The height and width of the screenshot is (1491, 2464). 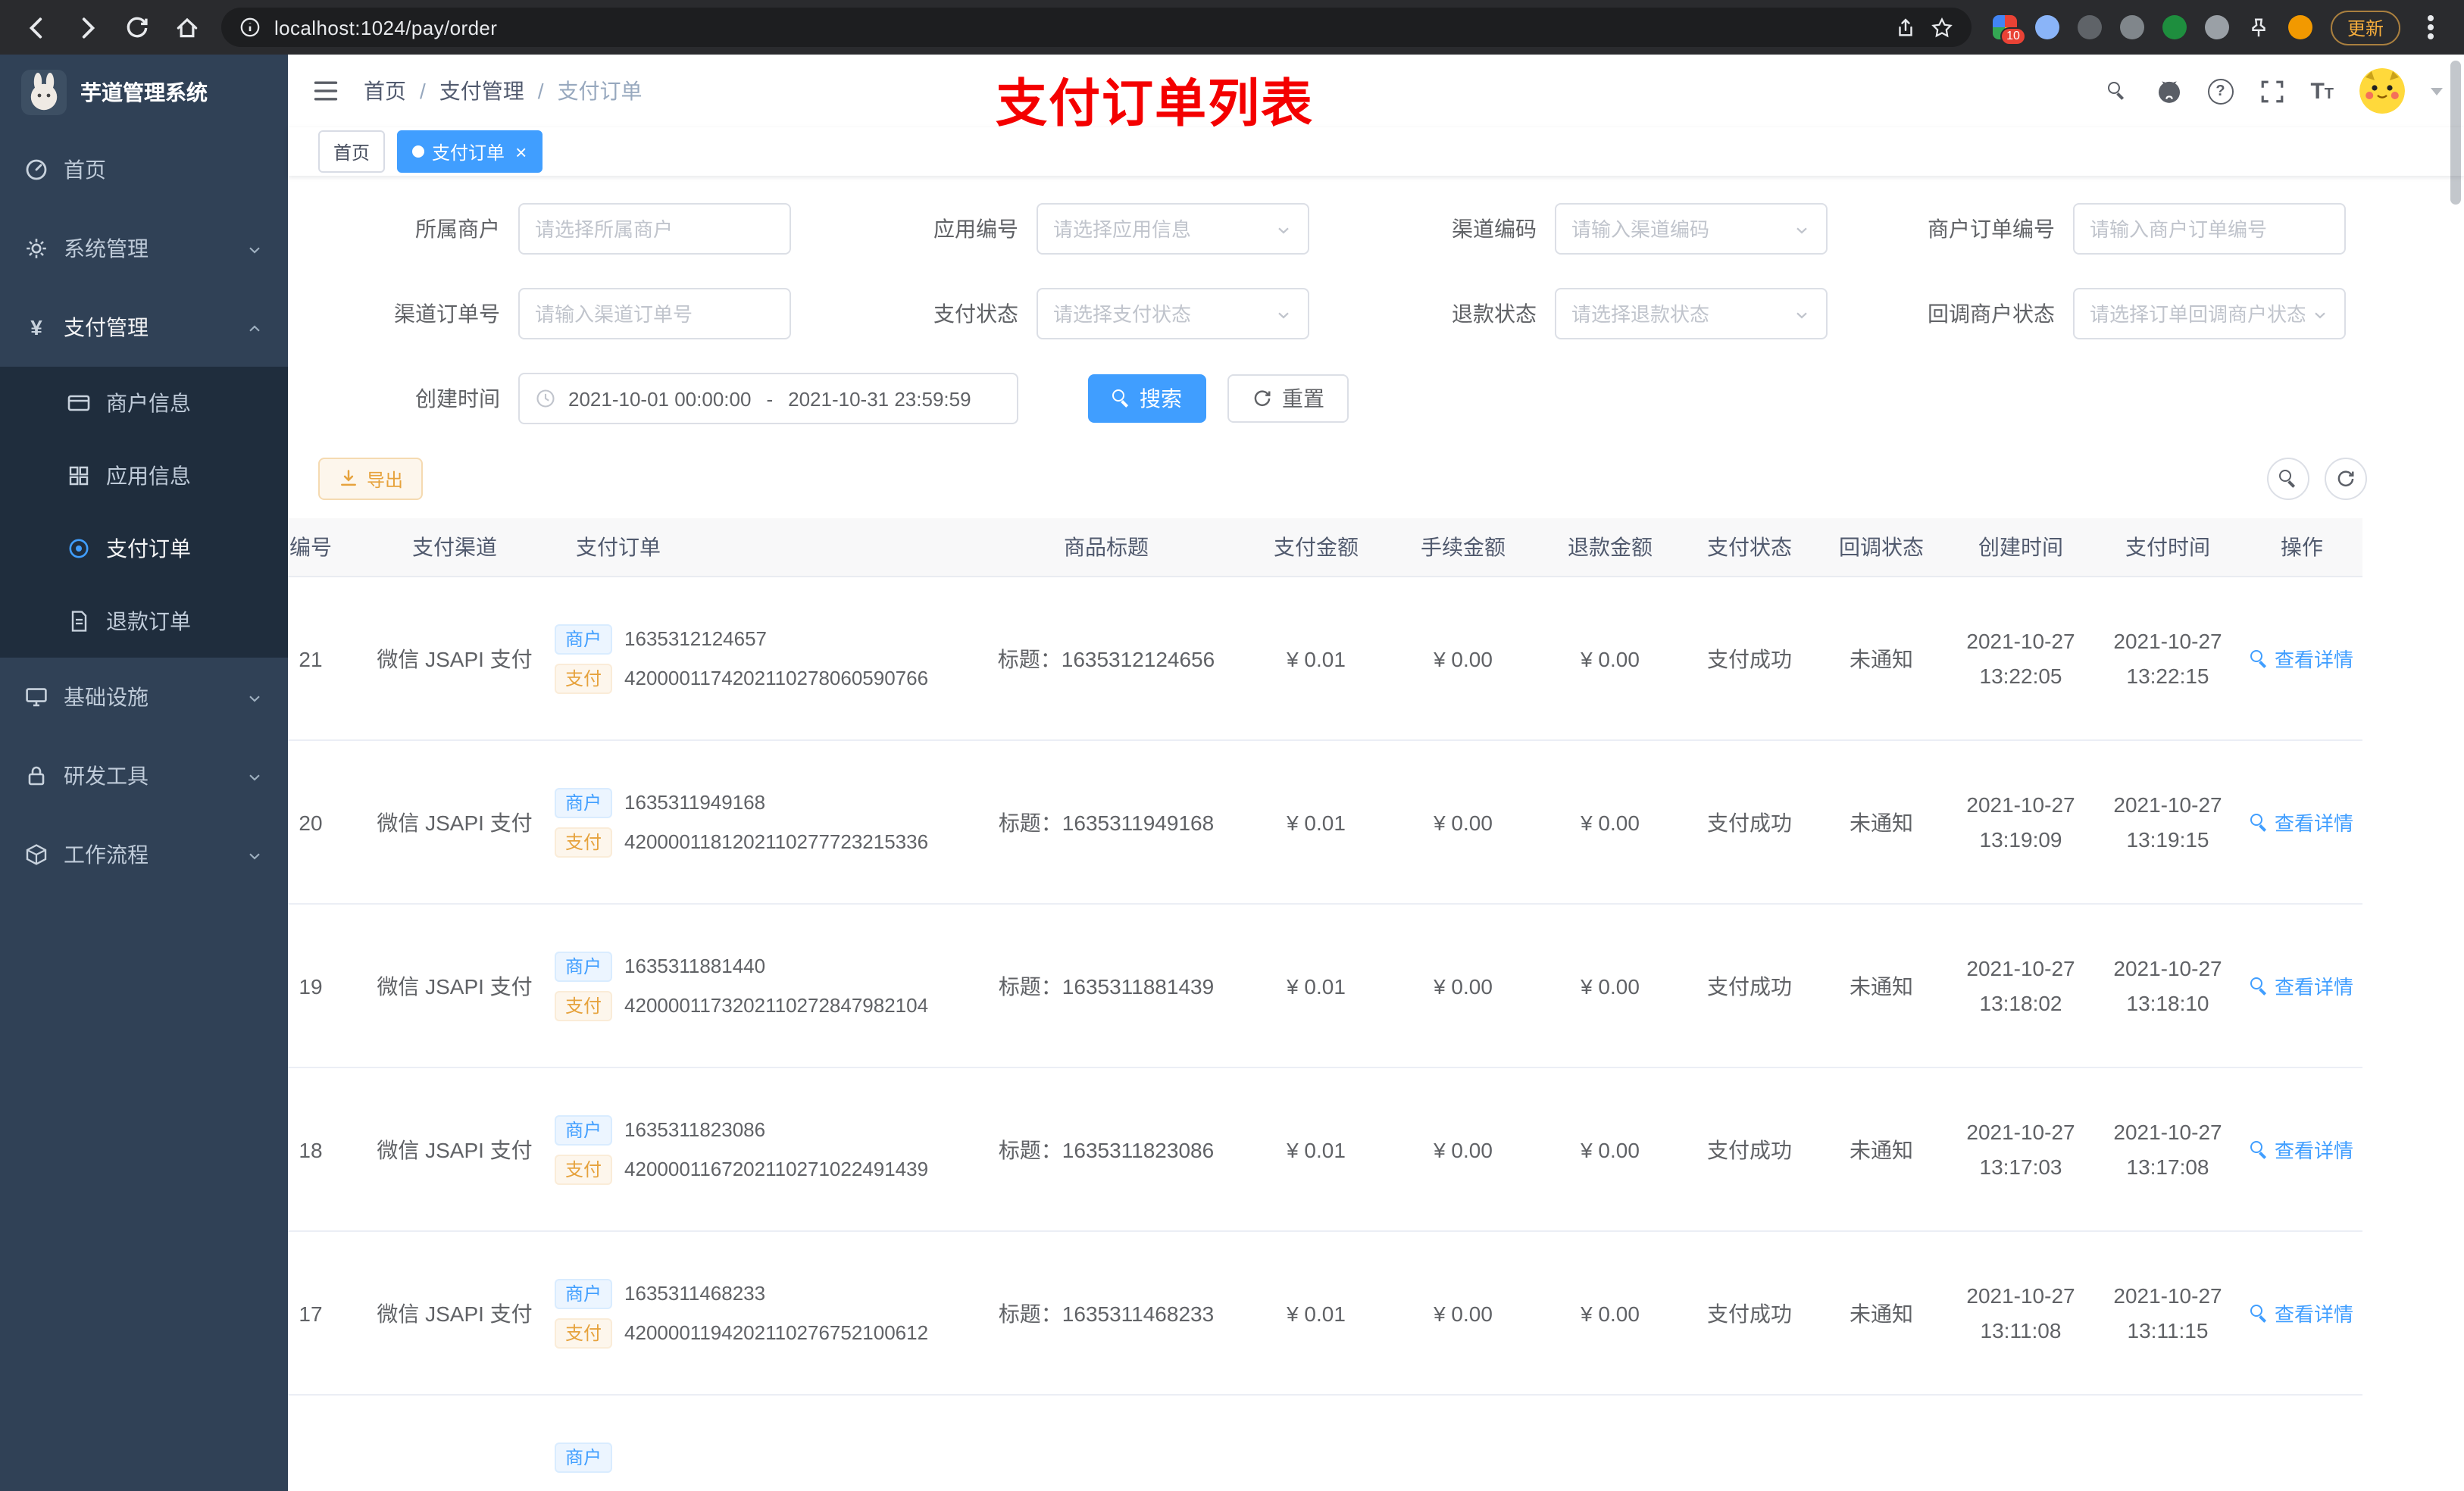 What do you see at coordinates (545, 398) in the screenshot?
I see `clock-icon` at bounding box center [545, 398].